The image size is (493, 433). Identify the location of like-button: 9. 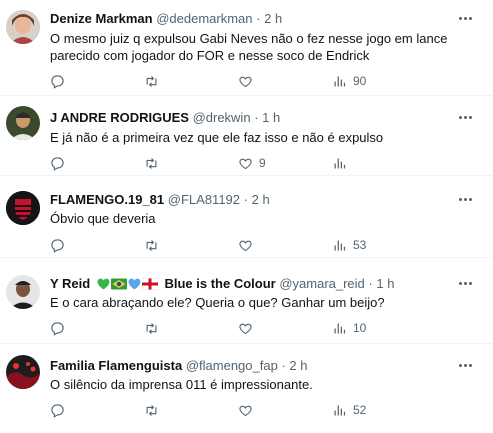
(252, 163).